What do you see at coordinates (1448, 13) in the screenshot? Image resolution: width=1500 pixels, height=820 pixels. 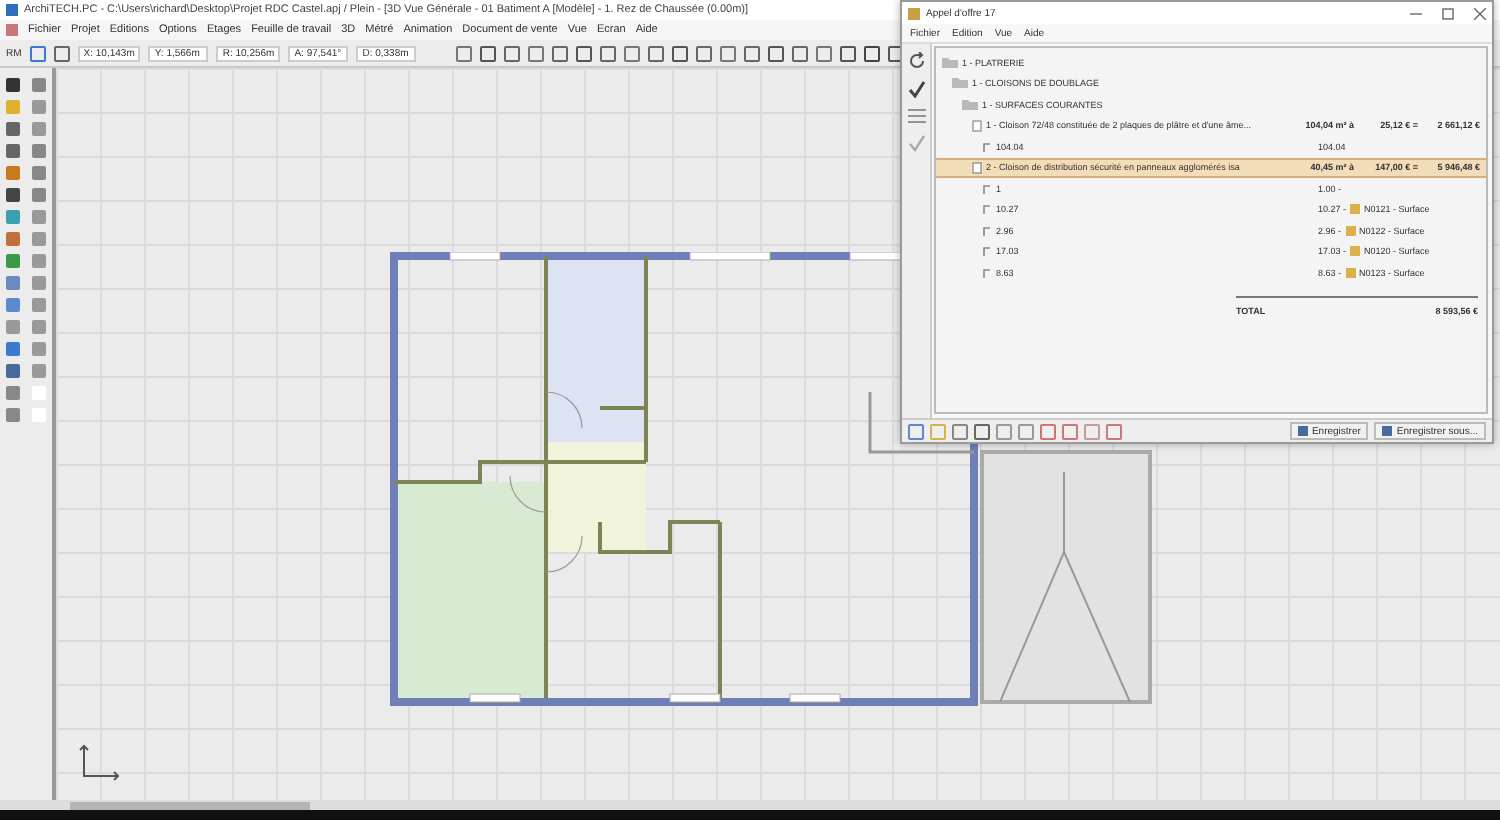 I see `maximize-icon` at bounding box center [1448, 13].